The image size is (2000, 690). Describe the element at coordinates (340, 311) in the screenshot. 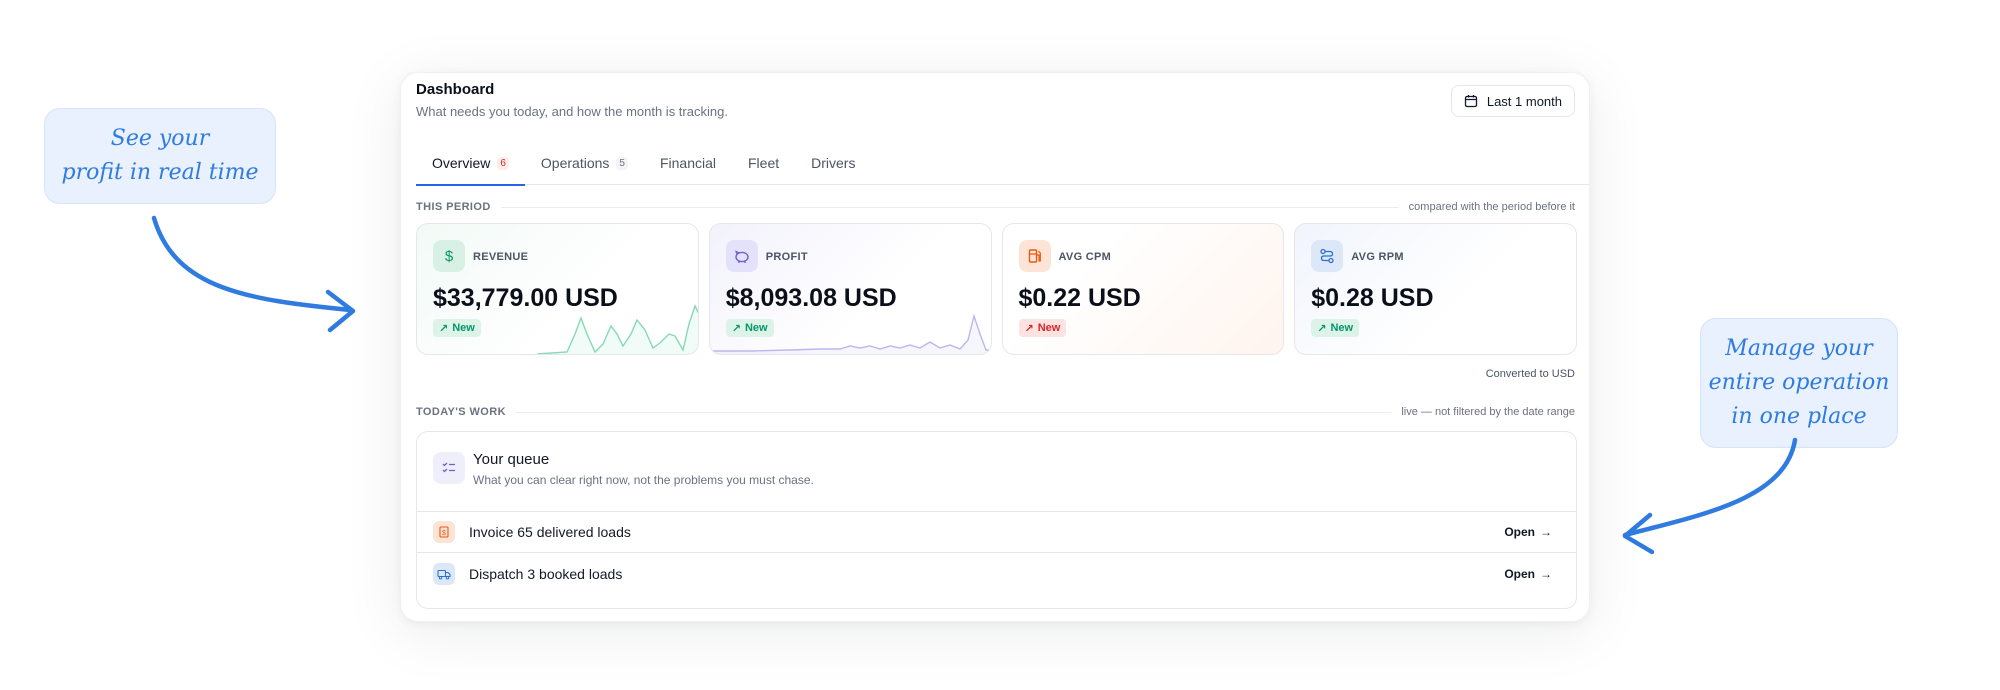

I see `arrow-left-head` at that location.